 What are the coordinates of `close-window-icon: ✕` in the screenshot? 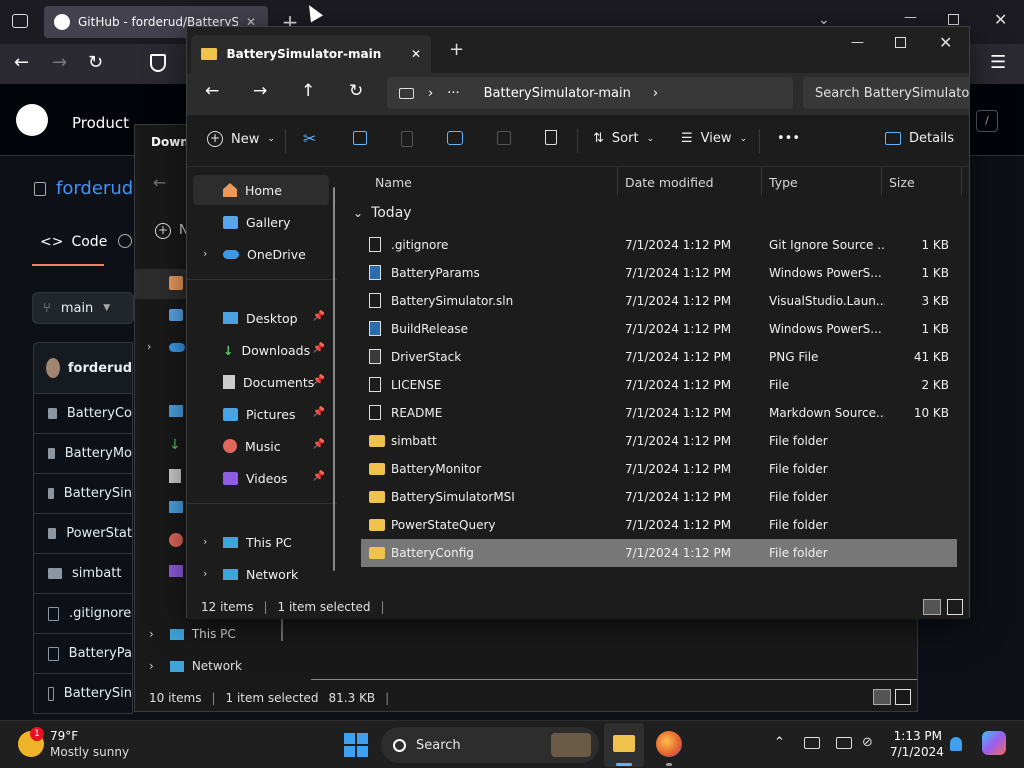 It's located at (945, 42).